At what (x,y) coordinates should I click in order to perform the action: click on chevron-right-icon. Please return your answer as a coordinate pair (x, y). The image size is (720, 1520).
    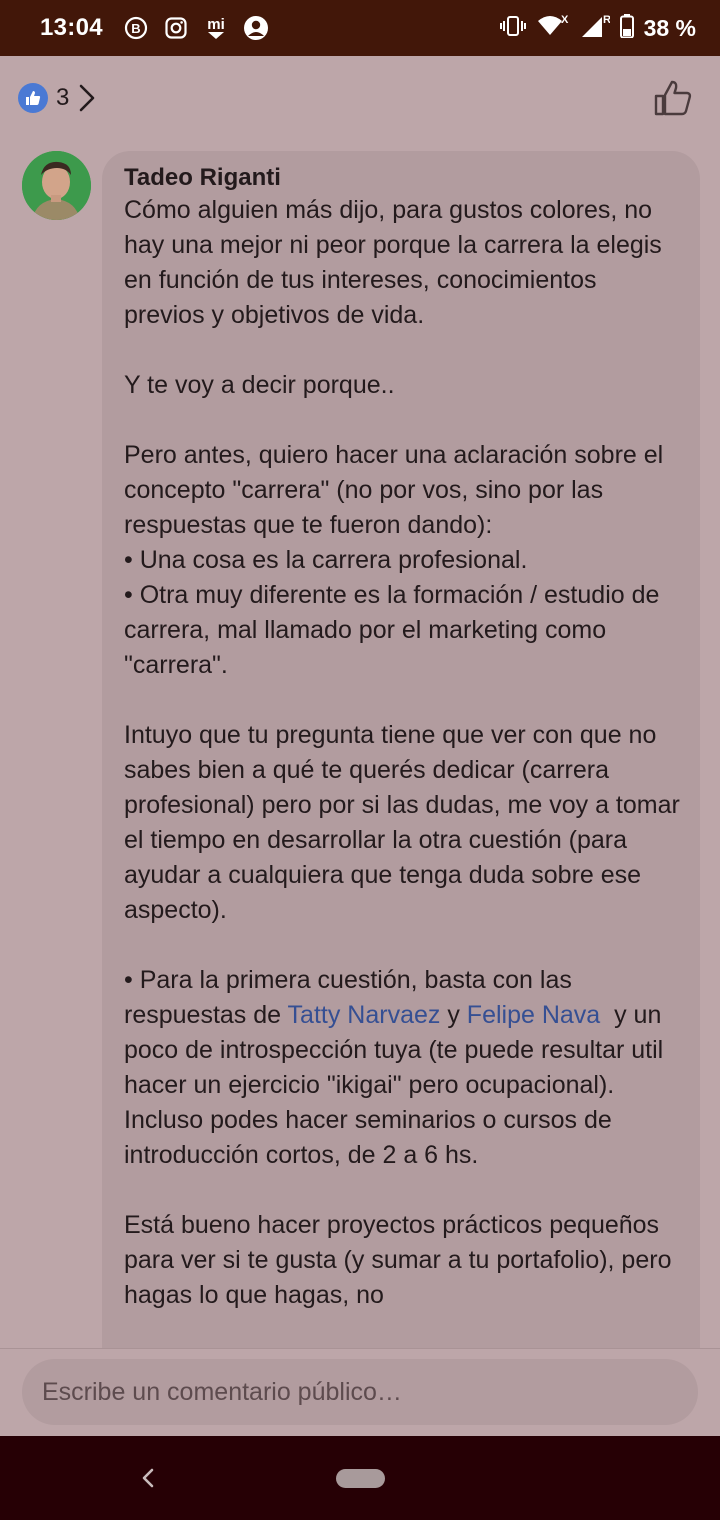
    Looking at the image, I should click on (87, 98).